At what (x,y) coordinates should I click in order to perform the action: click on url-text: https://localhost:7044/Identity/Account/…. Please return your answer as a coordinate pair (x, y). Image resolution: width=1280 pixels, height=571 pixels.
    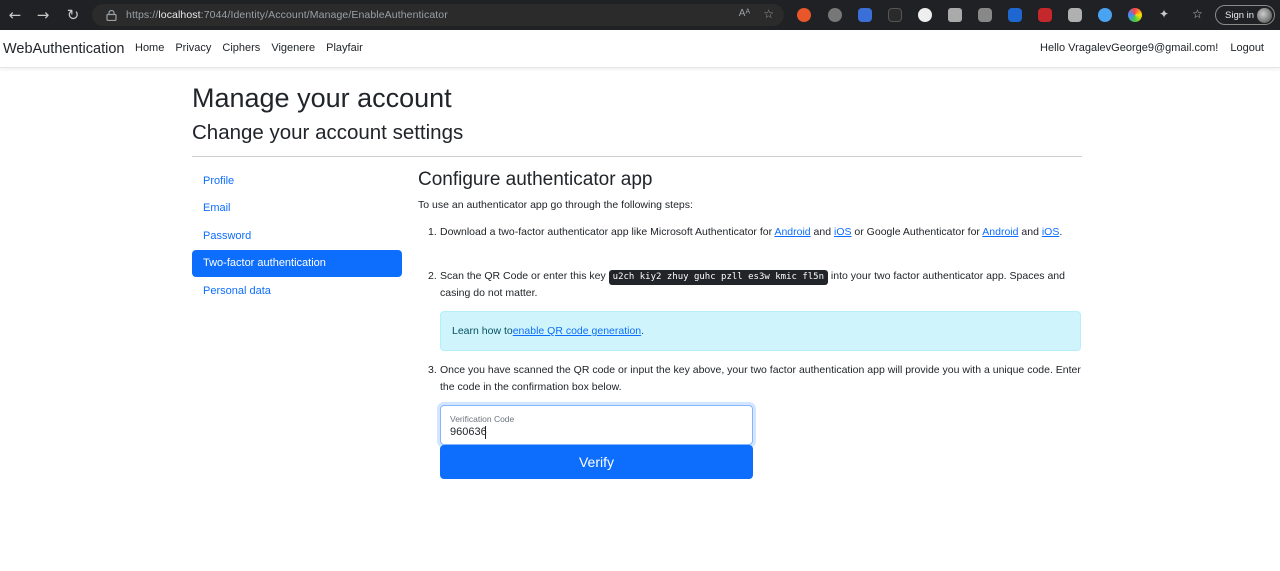
    Looking at the image, I should click on (287, 15).